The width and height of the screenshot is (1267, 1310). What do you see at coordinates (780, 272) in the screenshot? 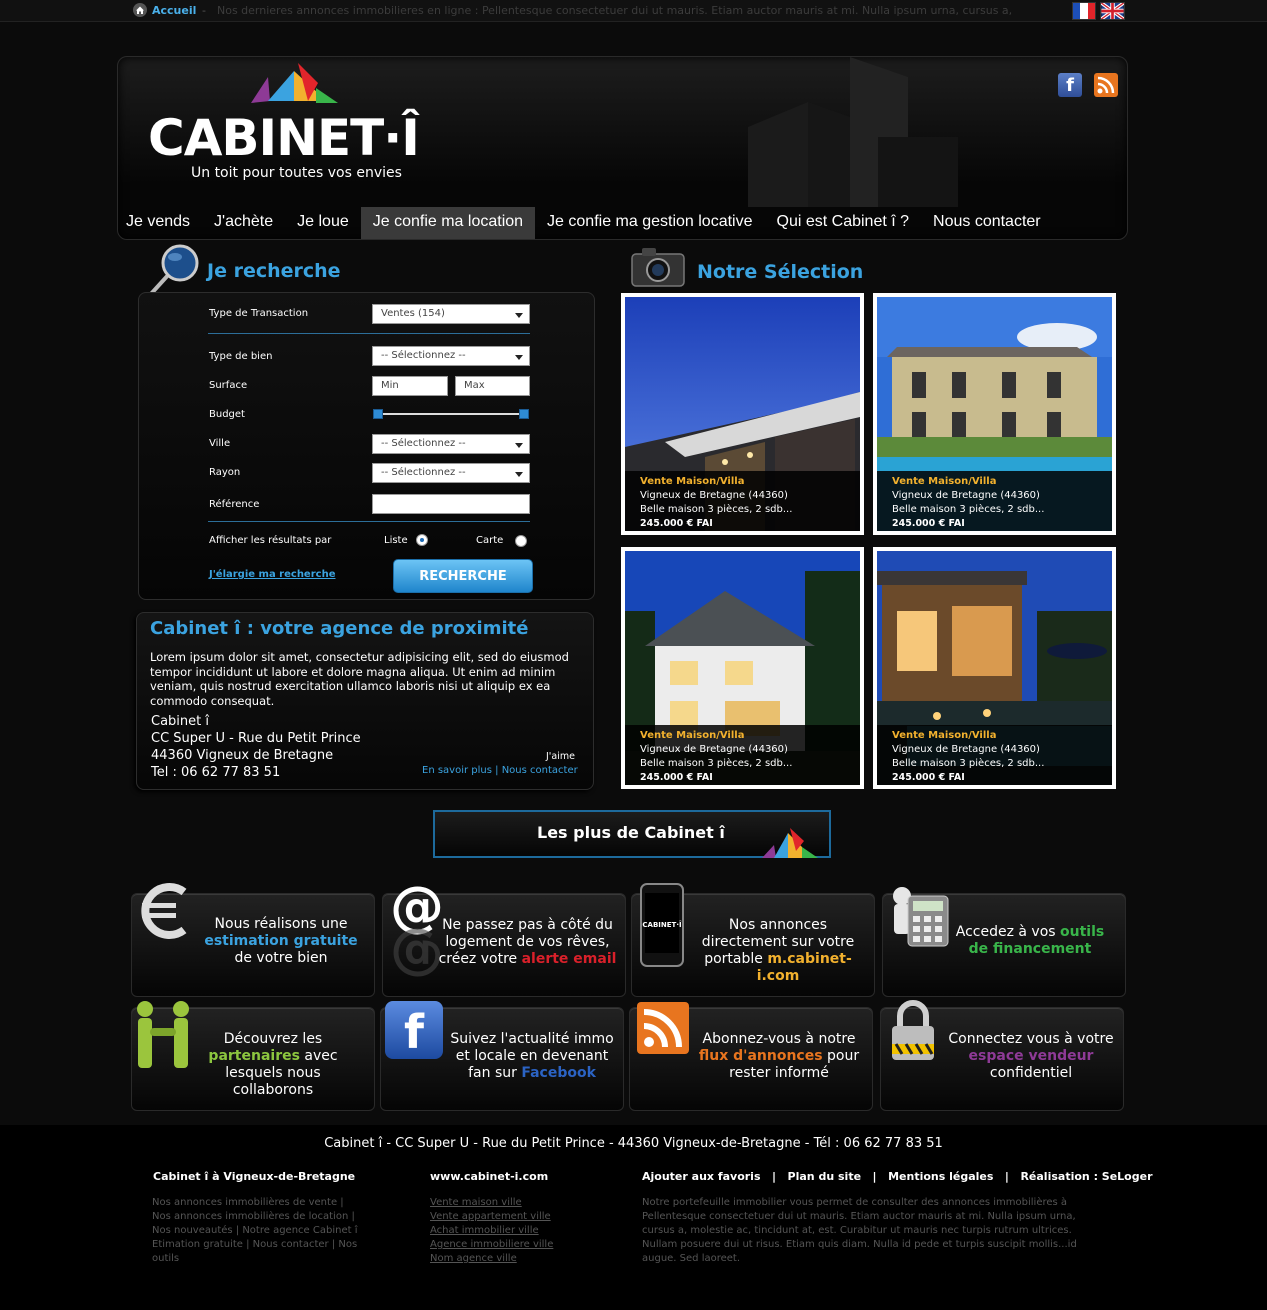
I see `selection-title: Notre Sélection` at bounding box center [780, 272].